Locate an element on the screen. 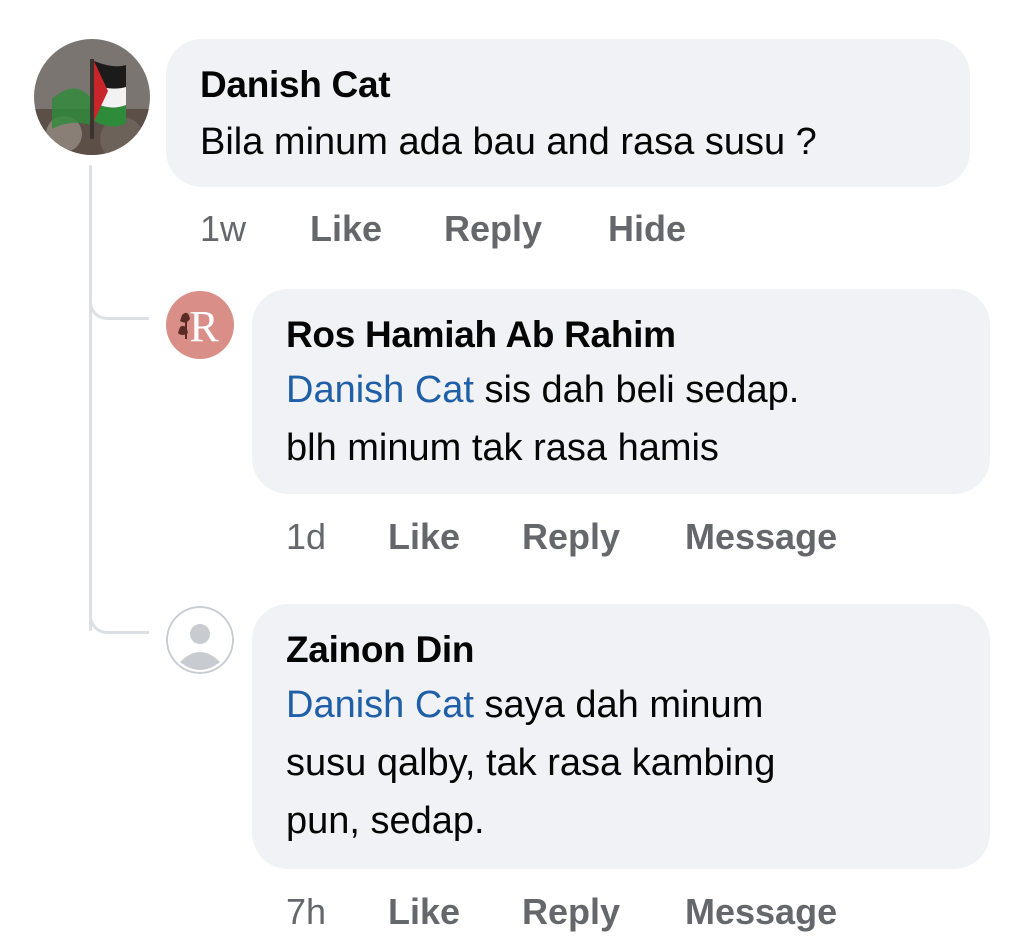 The width and height of the screenshot is (1024, 945). reply-text-line: susu qalby, tak rasa kambing is located at coordinates (531, 763).